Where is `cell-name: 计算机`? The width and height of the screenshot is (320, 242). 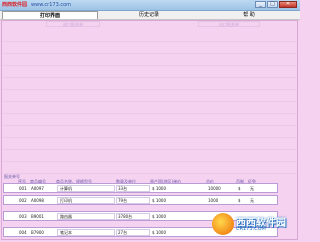 cell-name: 计算机 is located at coordinates (66, 188).